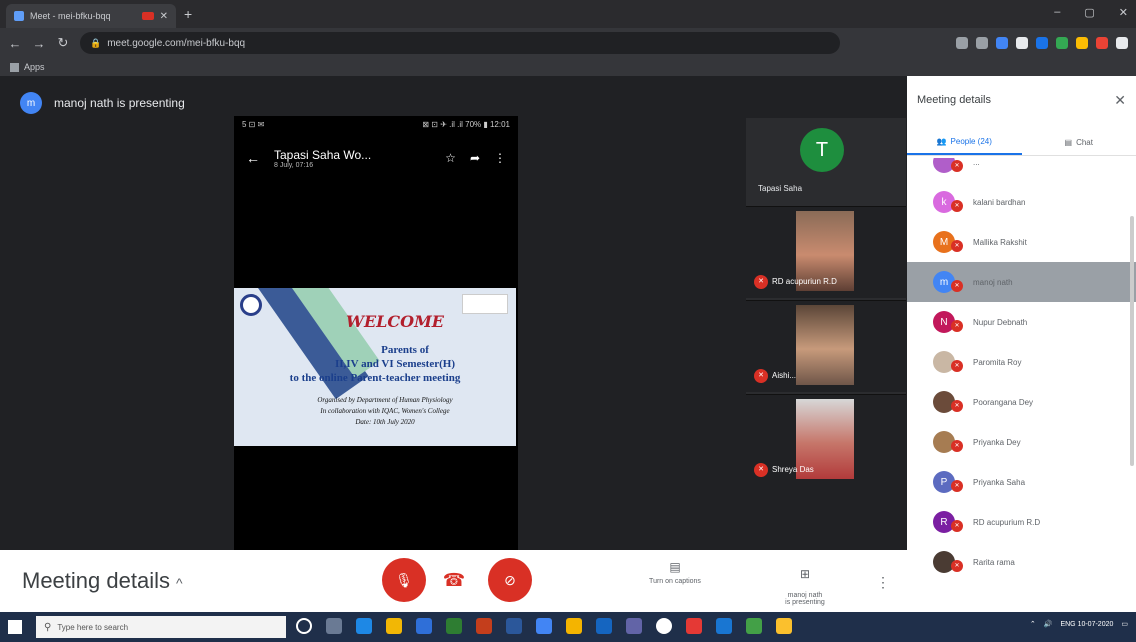 This screenshot has height=642, width=1136. I want to click on star-icon, so click(982, 43).